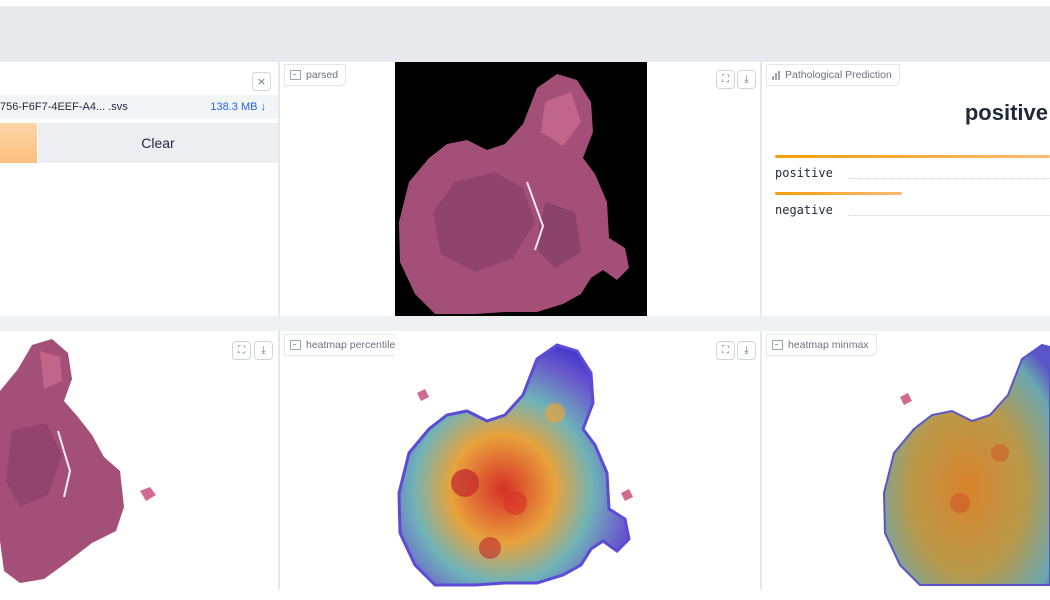 The height and width of the screenshot is (600, 1050). What do you see at coordinates (238, 107) in the screenshot?
I see `file-size-download-link: 138.3 MB ↓` at bounding box center [238, 107].